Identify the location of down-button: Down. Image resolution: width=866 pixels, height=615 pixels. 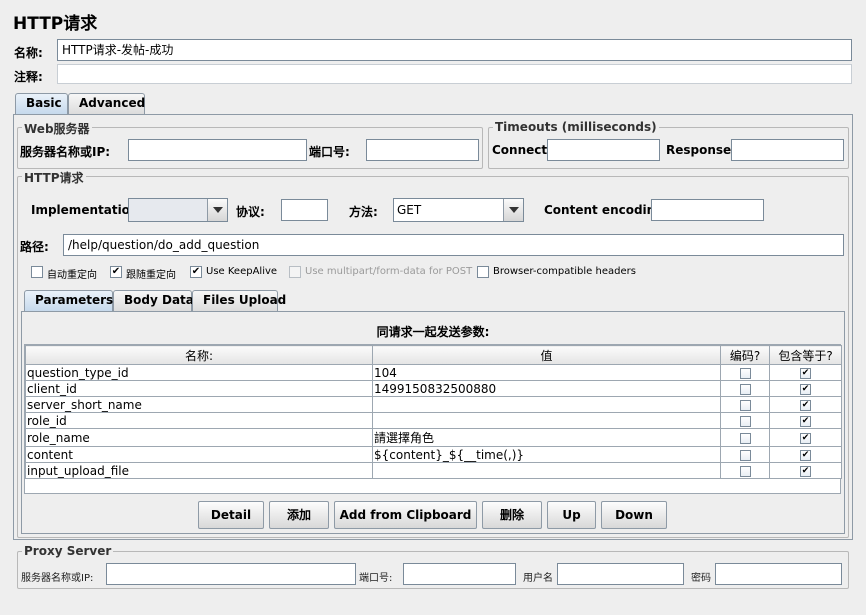
(634, 515).